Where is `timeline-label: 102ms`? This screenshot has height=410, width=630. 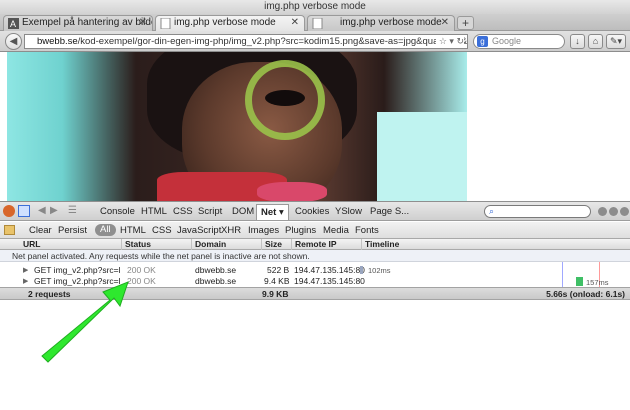
timeline-label: 102ms is located at coordinates (379, 270).